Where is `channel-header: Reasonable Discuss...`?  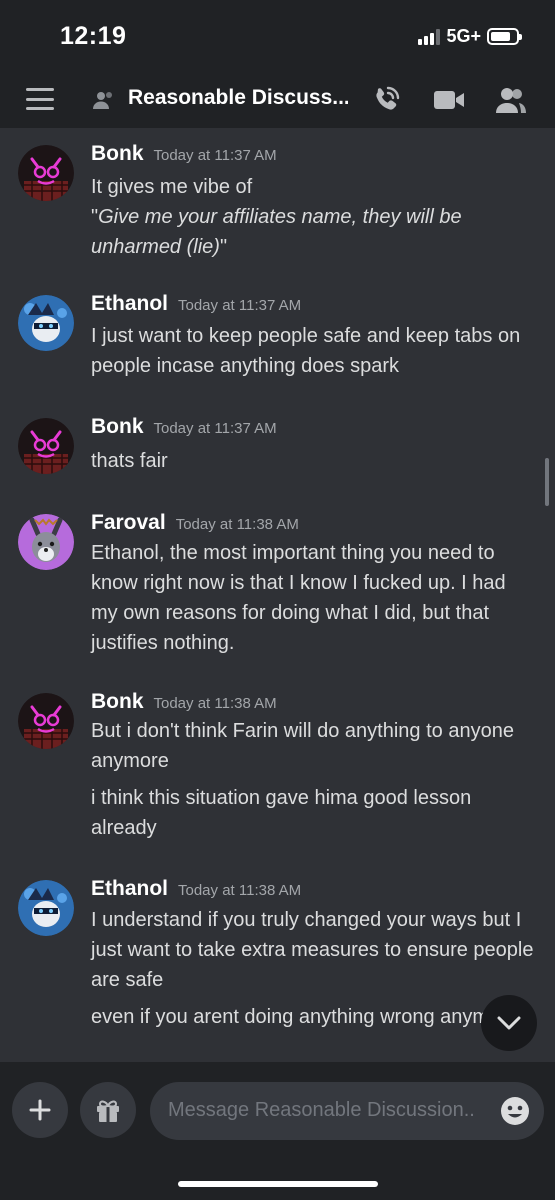 channel-header: Reasonable Discuss... is located at coordinates (277, 100).